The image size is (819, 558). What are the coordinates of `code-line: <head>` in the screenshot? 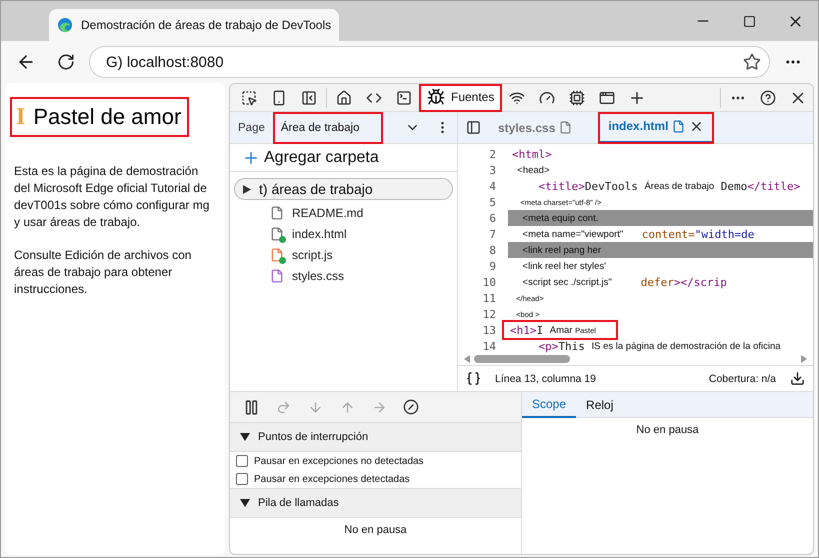 It's located at (533, 171).